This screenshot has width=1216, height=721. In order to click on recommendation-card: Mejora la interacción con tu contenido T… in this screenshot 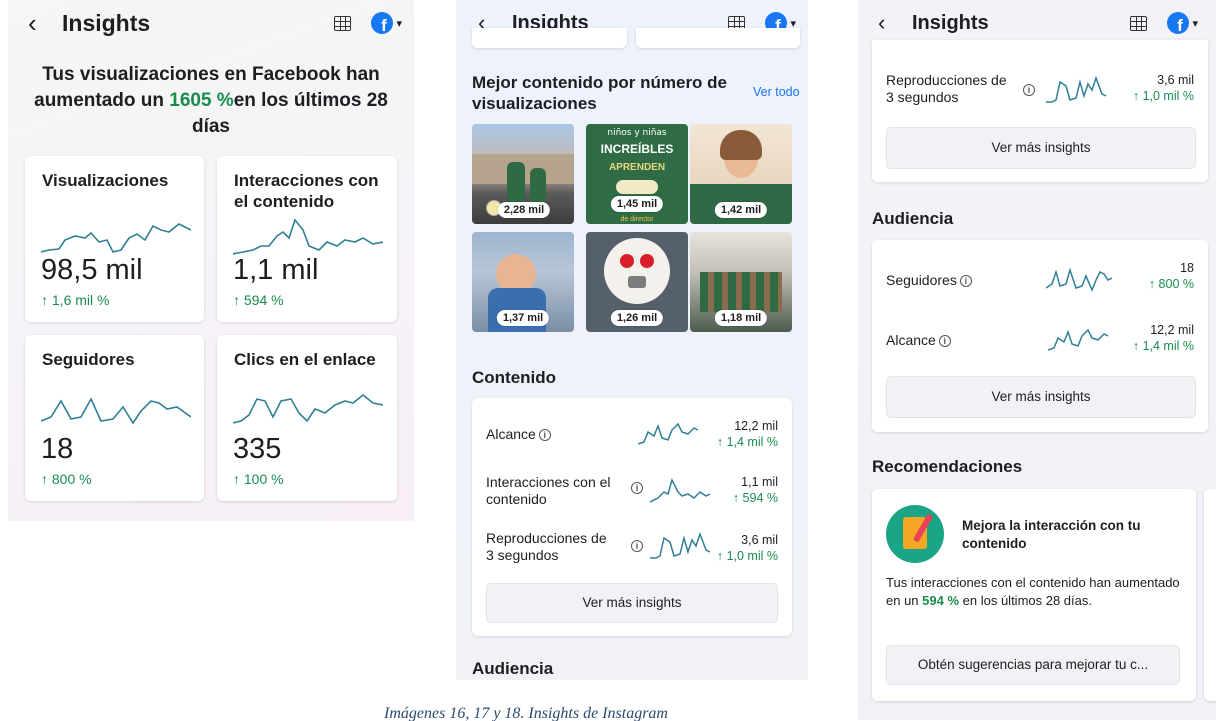, I will do `click(1034, 595)`.